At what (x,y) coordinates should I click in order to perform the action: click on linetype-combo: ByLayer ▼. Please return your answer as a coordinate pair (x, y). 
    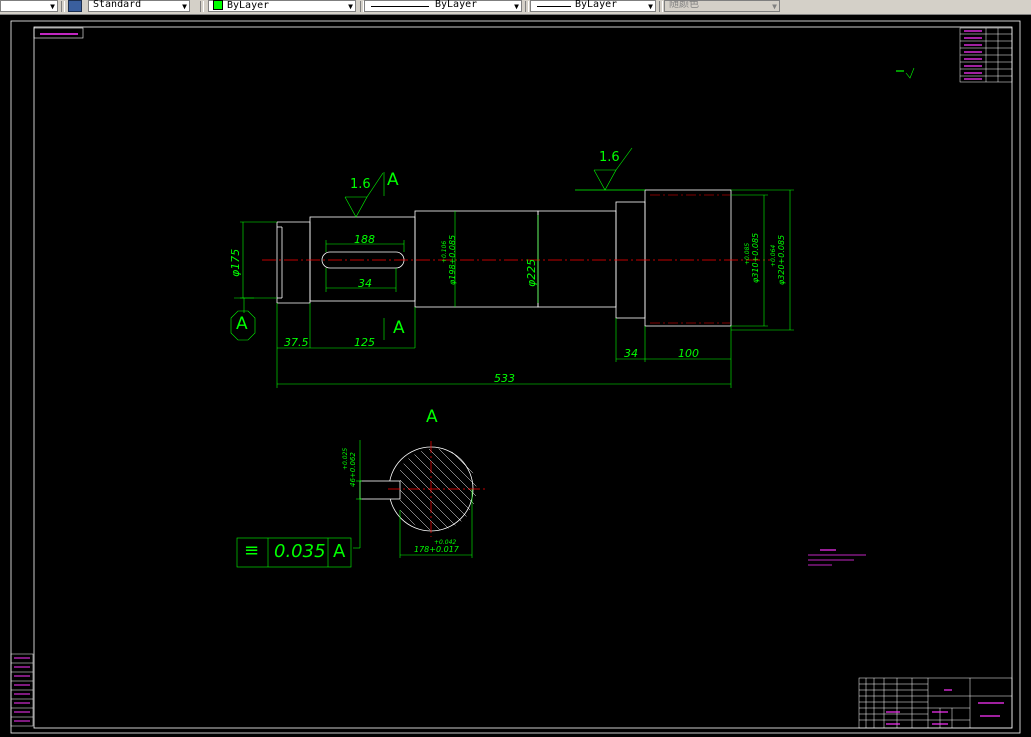
    Looking at the image, I should click on (443, 6).